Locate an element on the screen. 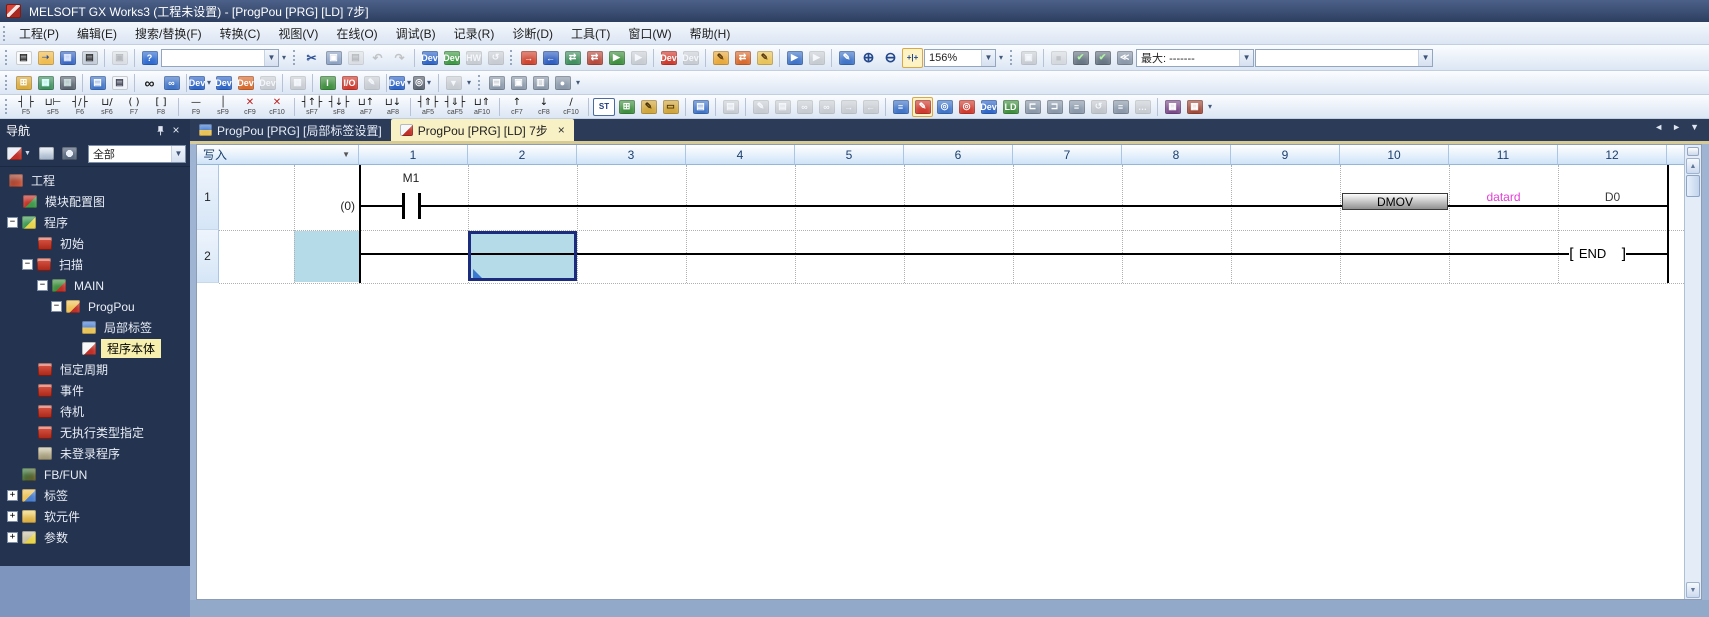 The image size is (1709, 617). tree-item-待机: 待机 is located at coordinates (95, 411).